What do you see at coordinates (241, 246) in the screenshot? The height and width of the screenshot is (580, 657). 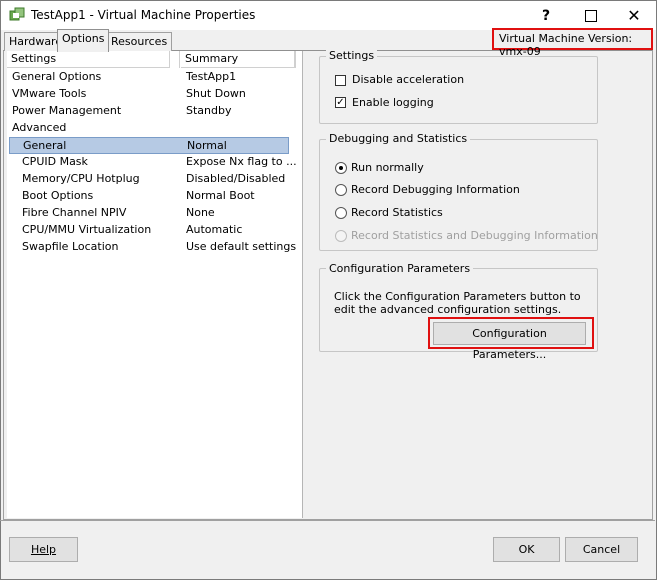 I see `setting-summary: Use default settings` at bounding box center [241, 246].